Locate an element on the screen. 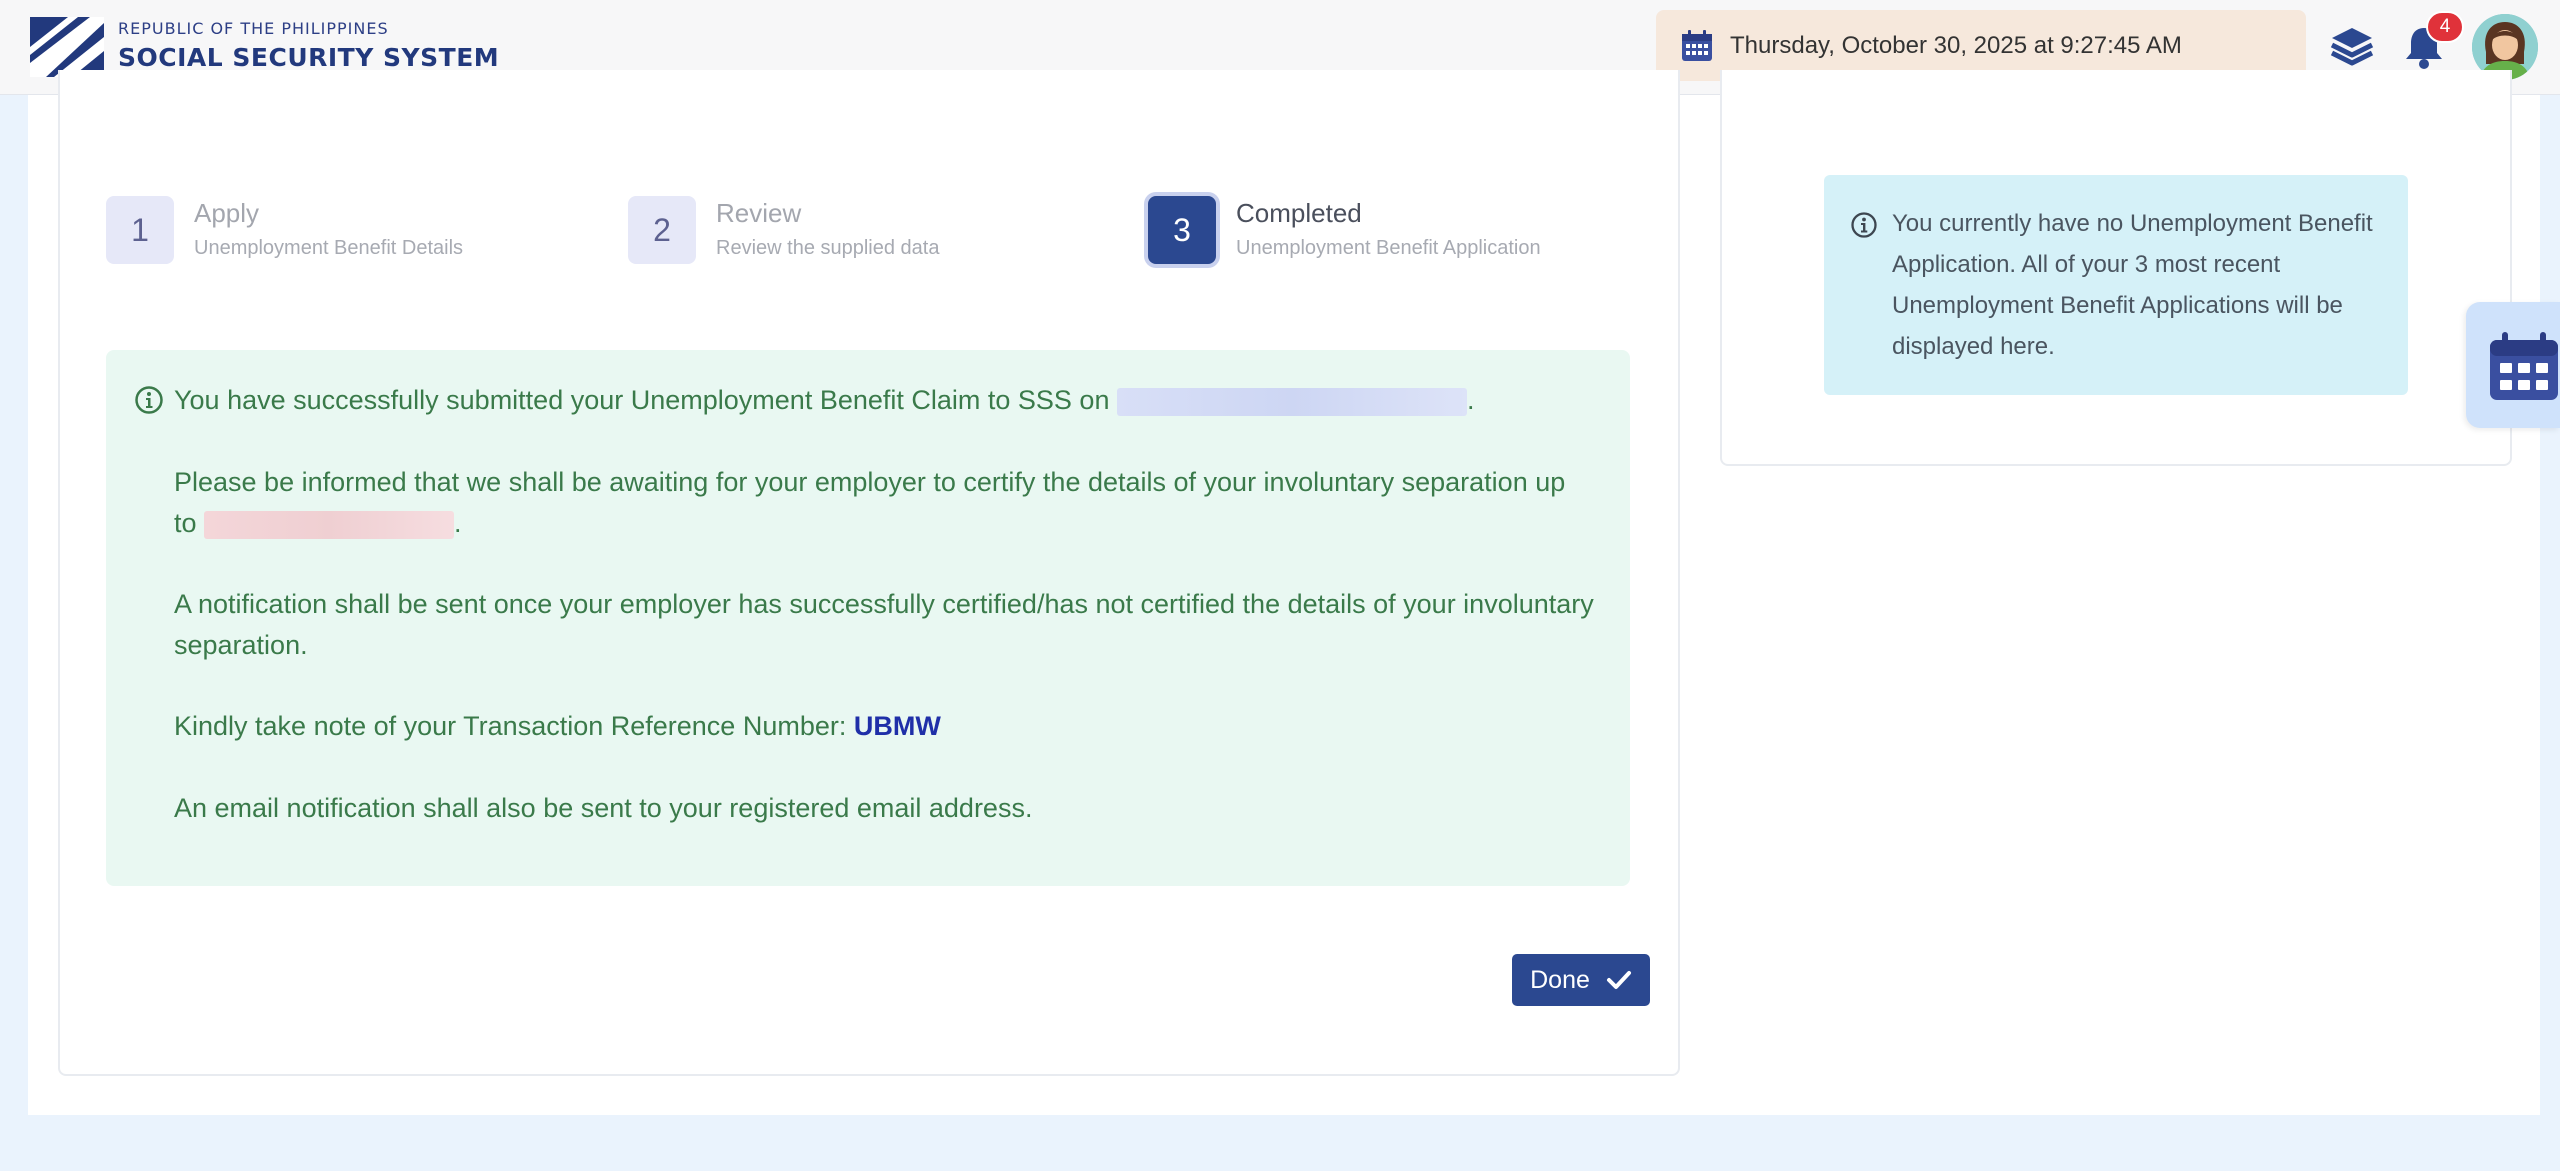  reference-number: UBMW is located at coordinates (897, 726).